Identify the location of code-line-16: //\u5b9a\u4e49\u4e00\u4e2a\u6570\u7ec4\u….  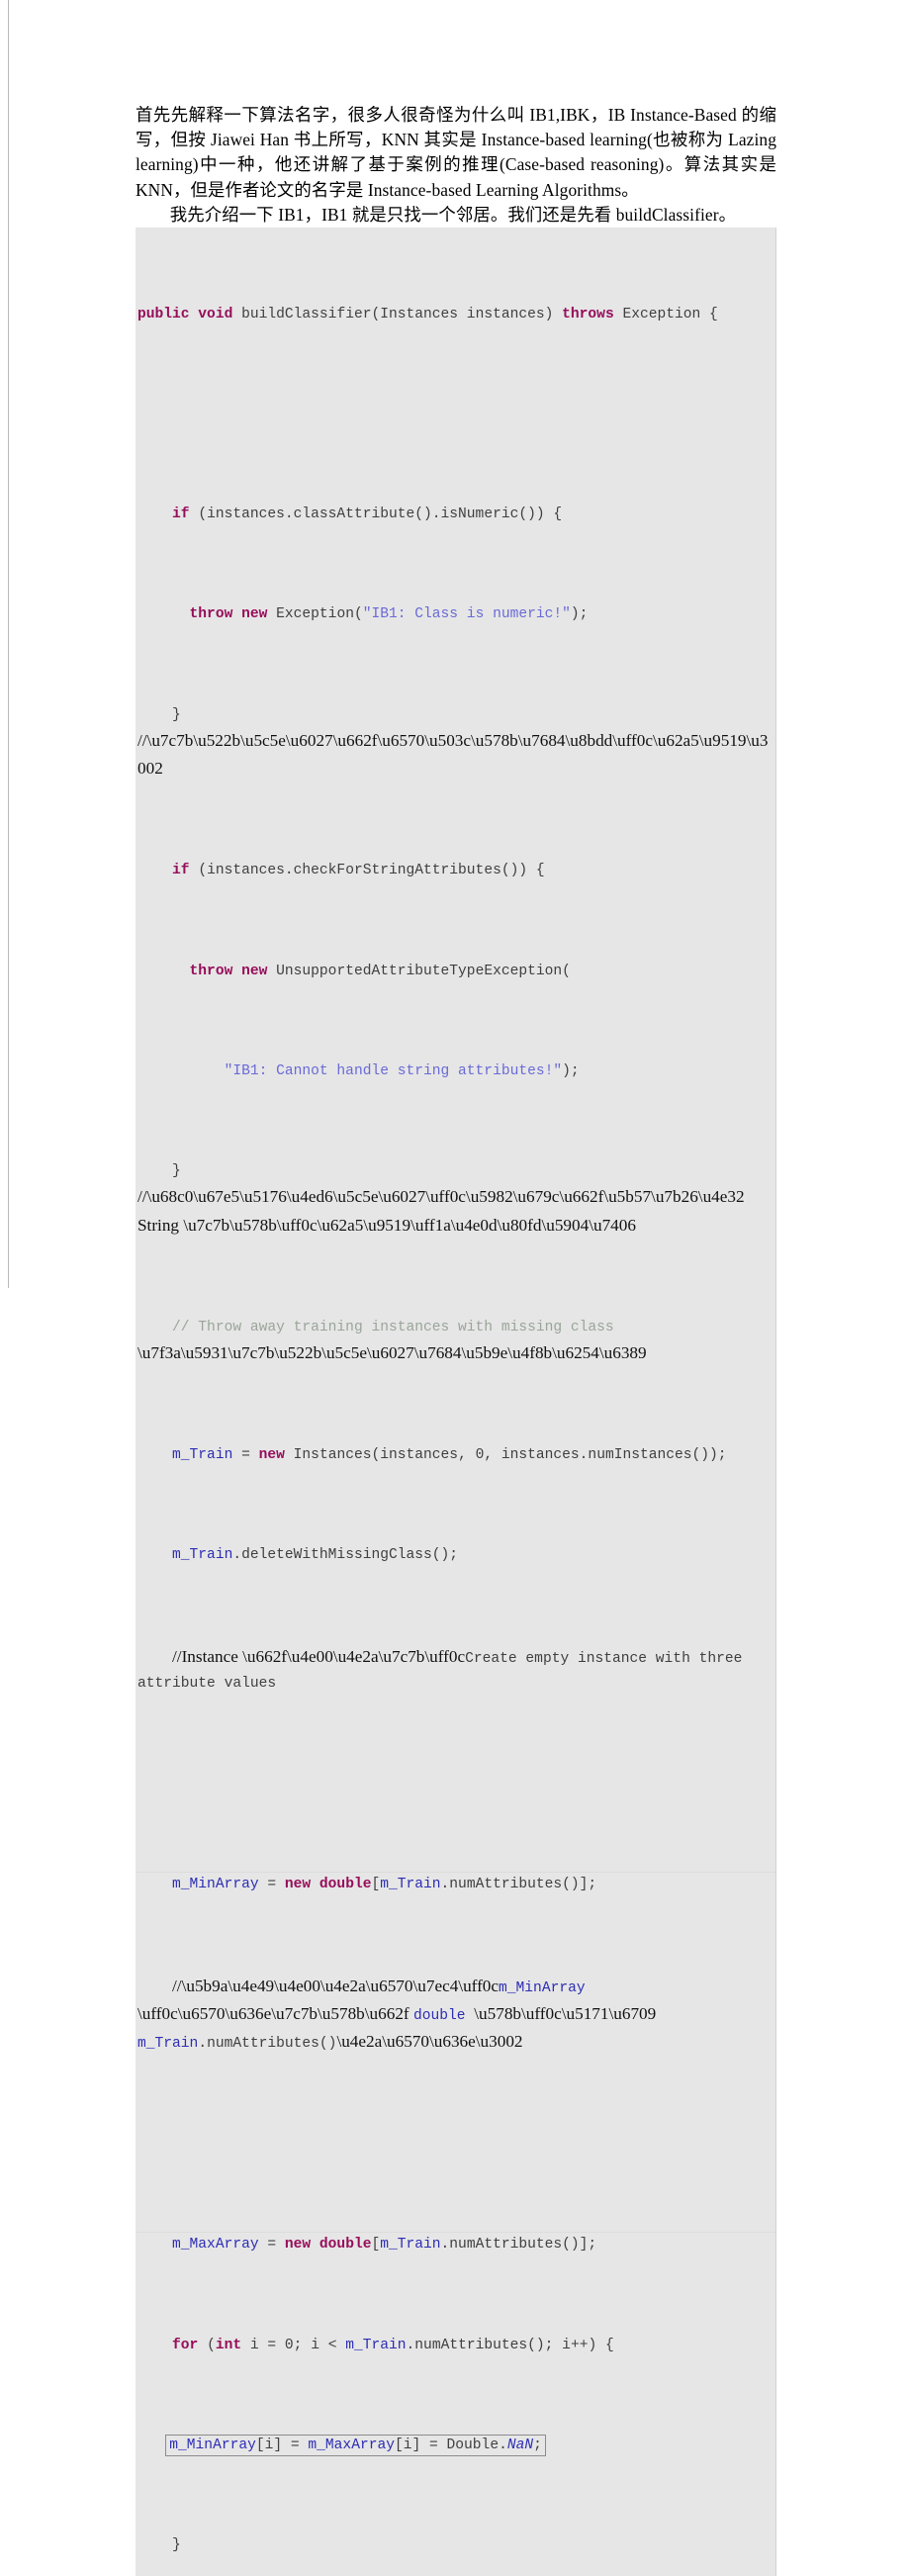
(399, 2015).